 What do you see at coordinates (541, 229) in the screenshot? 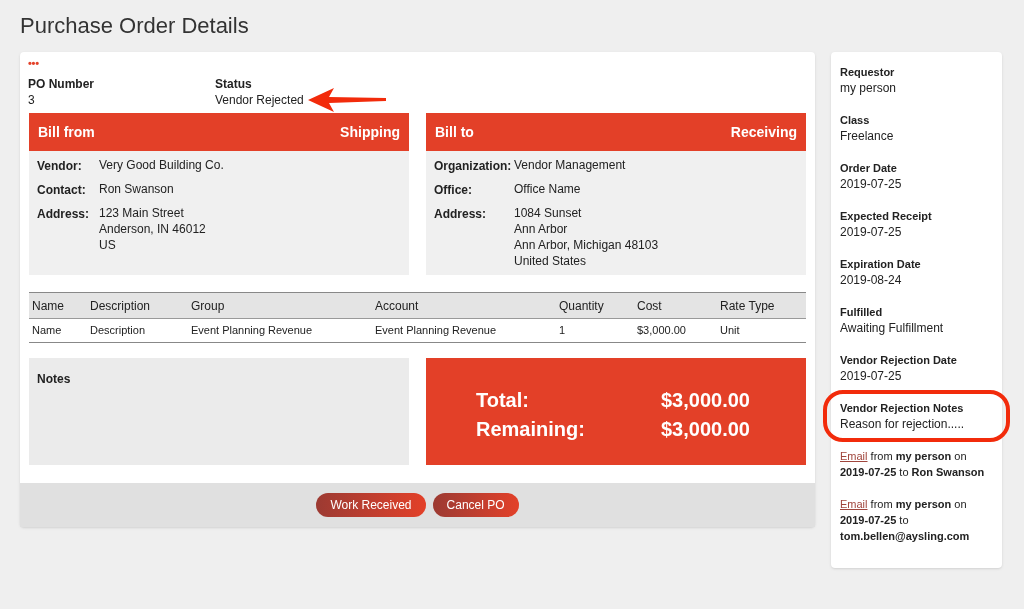
I see `field-value: Ann Arbor` at bounding box center [541, 229].